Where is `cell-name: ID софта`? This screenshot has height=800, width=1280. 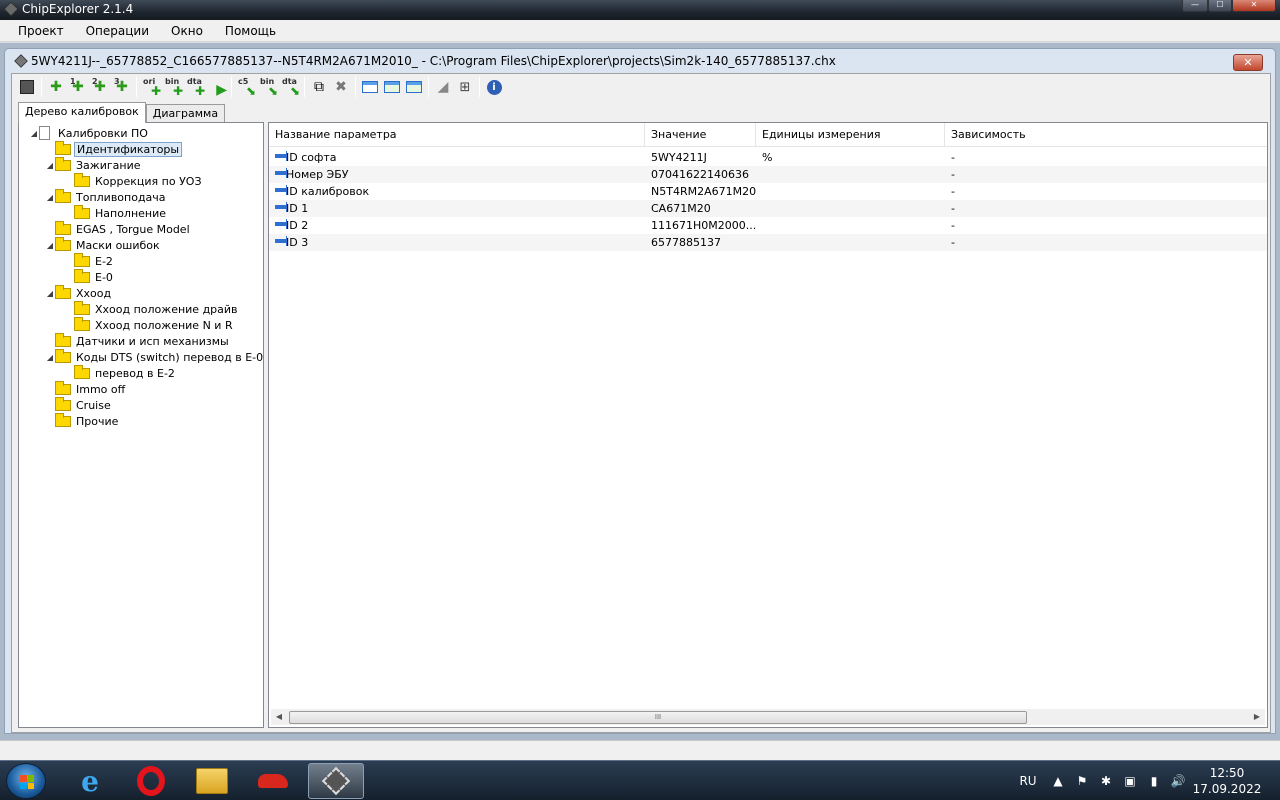
cell-name: ID софта is located at coordinates (457, 157).